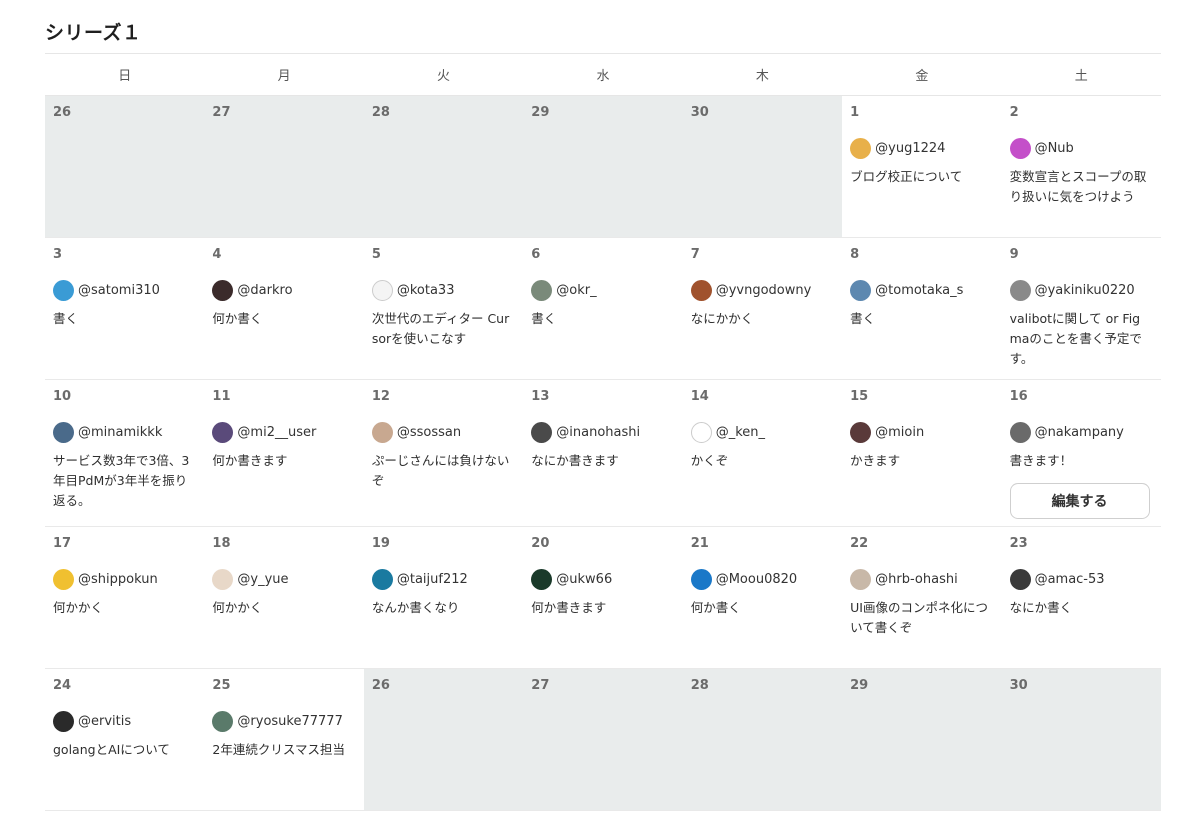  I want to click on calendar-day-cell: 3 @satomi310 書く, so click(124, 308).